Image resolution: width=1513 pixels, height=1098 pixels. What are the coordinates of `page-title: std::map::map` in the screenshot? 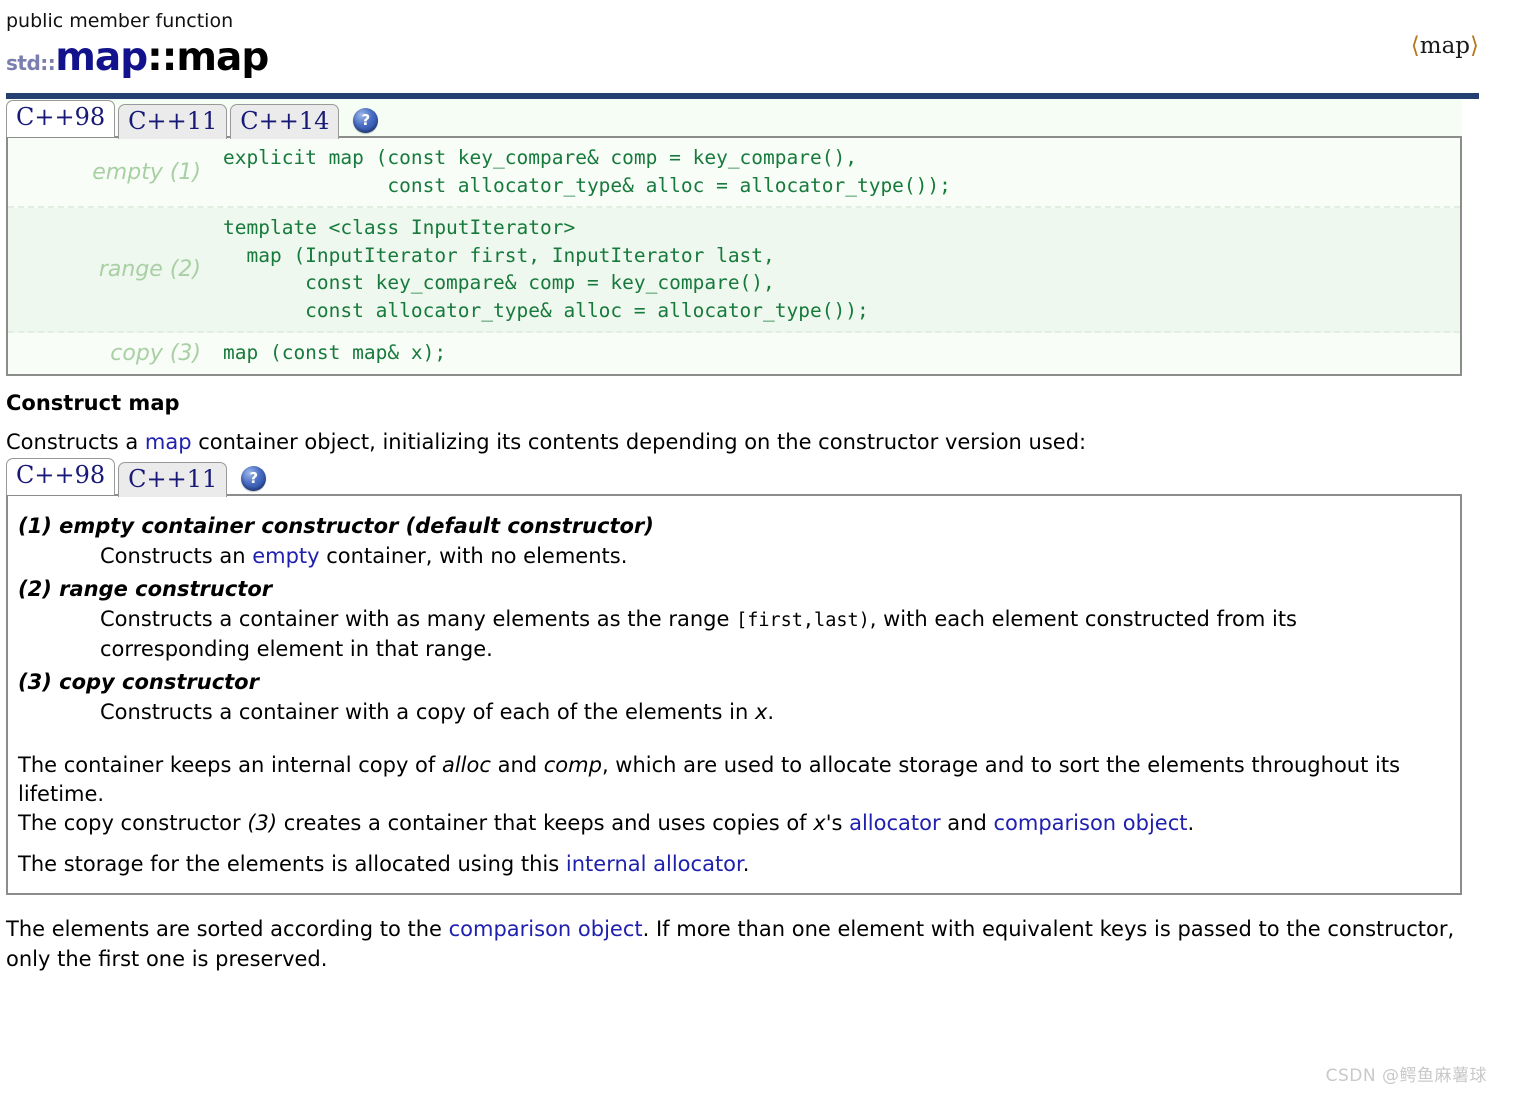 It's located at (759, 61).